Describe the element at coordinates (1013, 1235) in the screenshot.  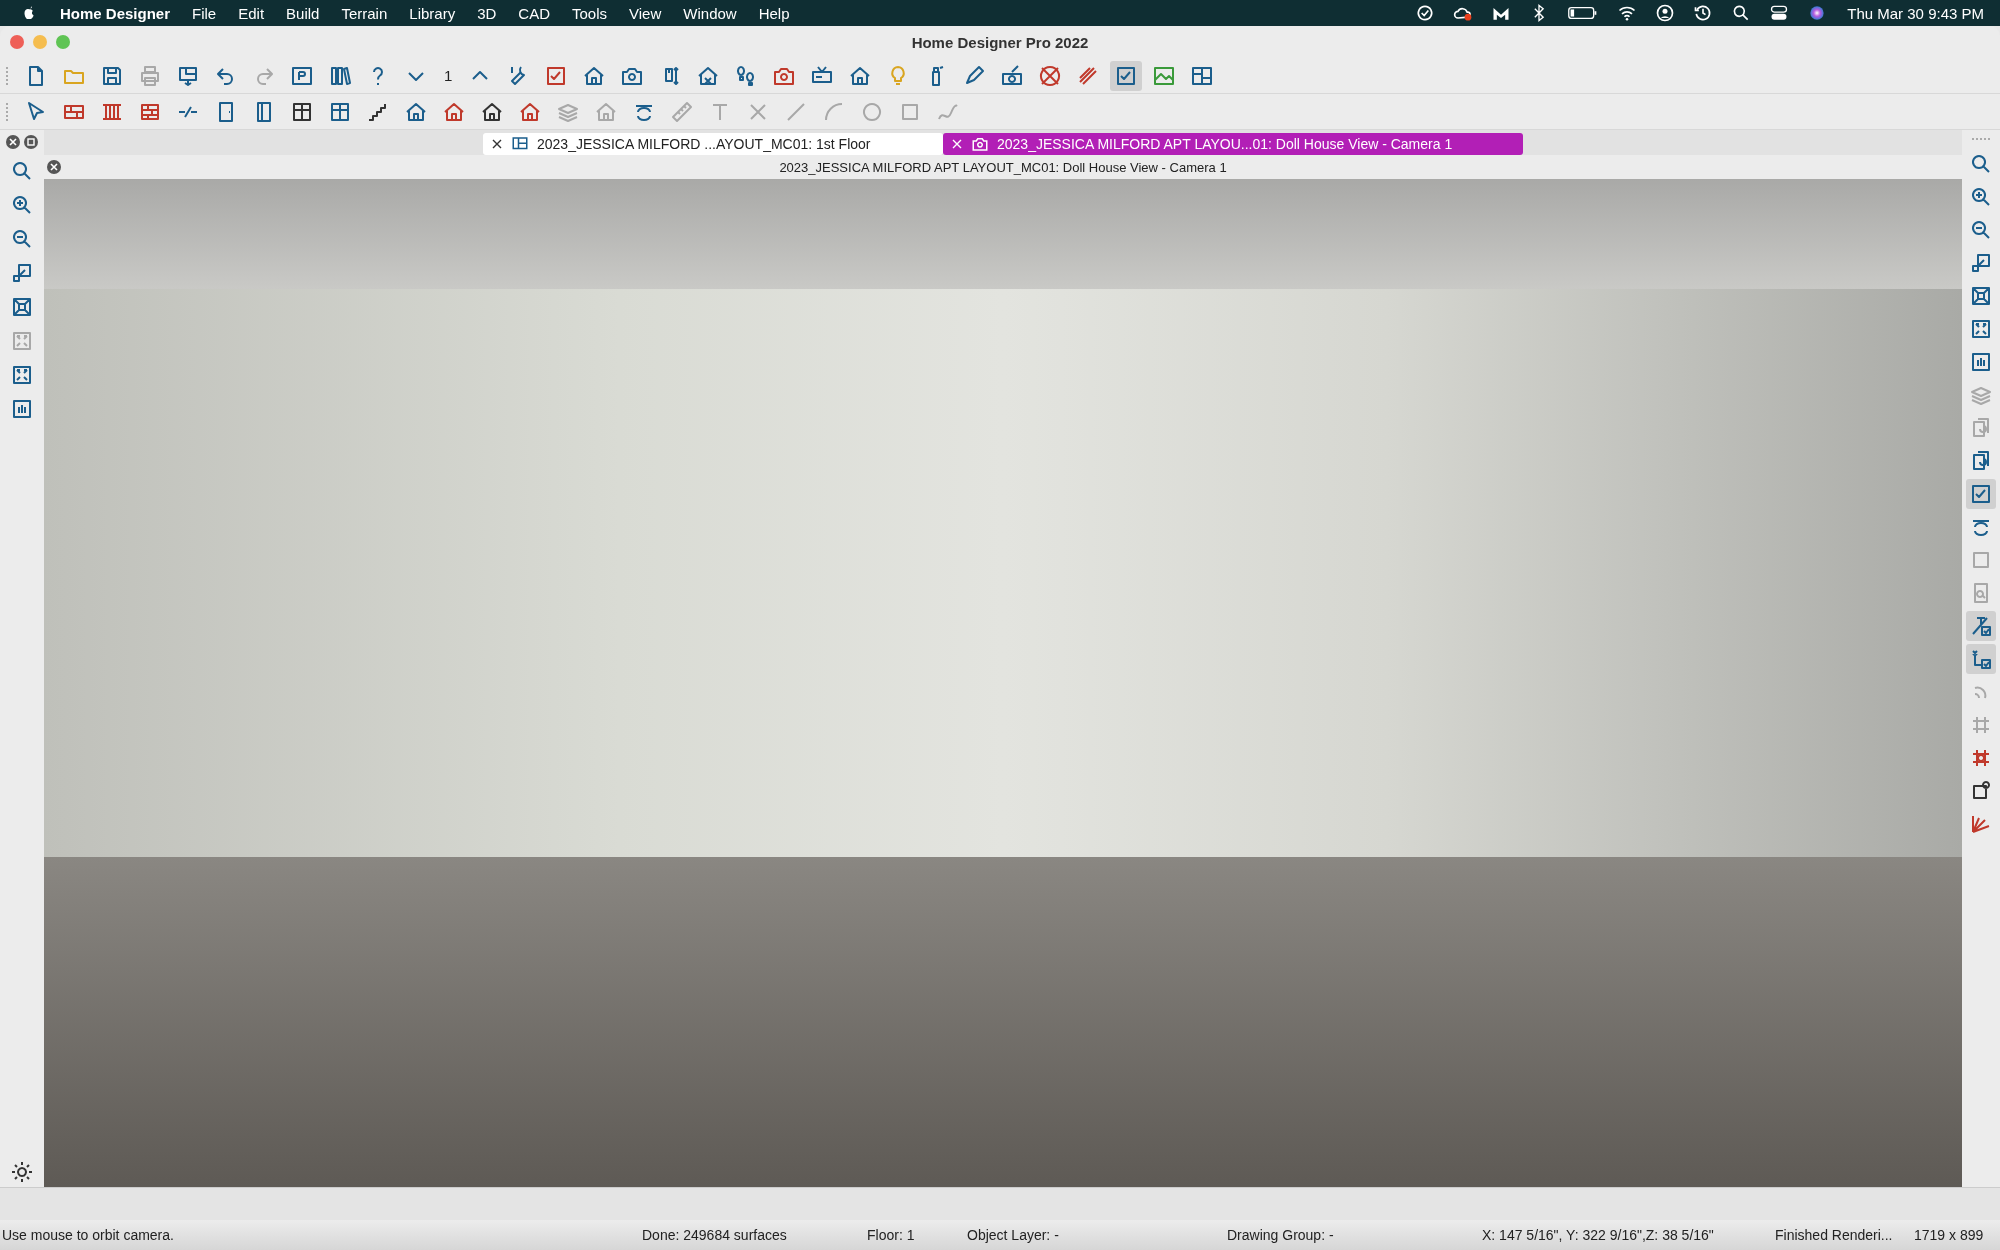
I see `status-text: Object Layer: -` at that location.